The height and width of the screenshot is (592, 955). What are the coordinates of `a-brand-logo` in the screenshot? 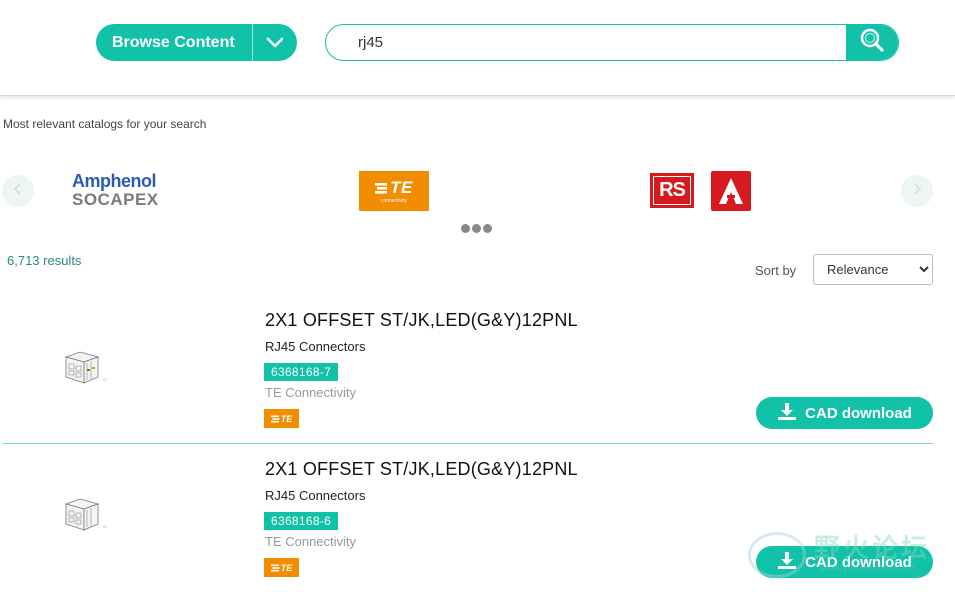 It's located at (731, 191).